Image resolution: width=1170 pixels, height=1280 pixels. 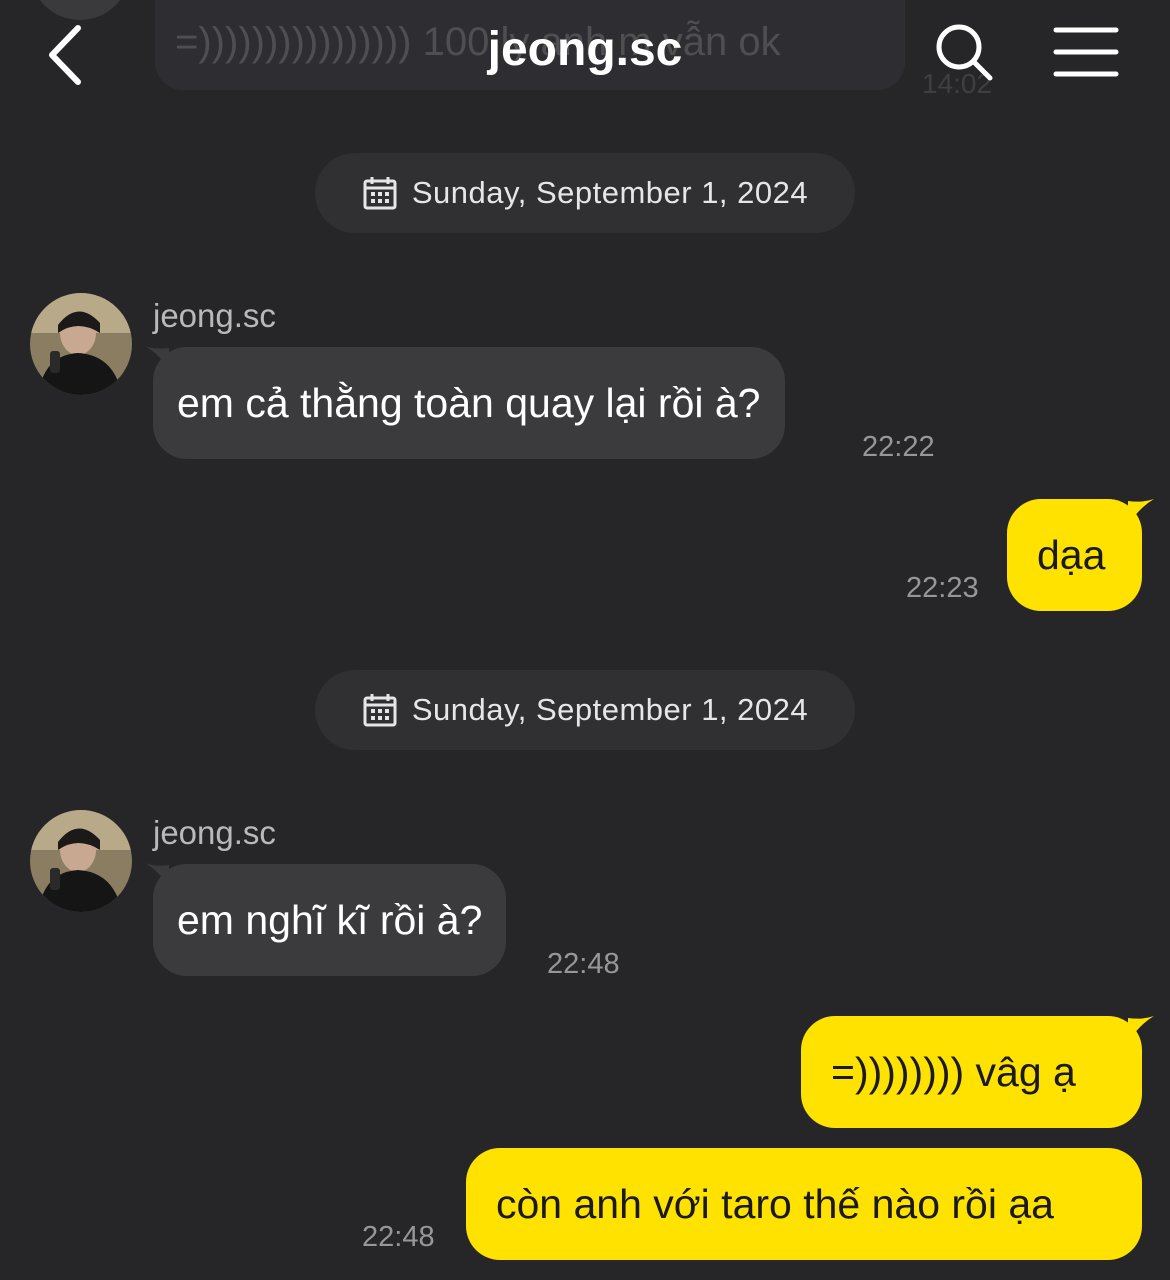 I want to click on message-time: 22:22, so click(x=898, y=447).